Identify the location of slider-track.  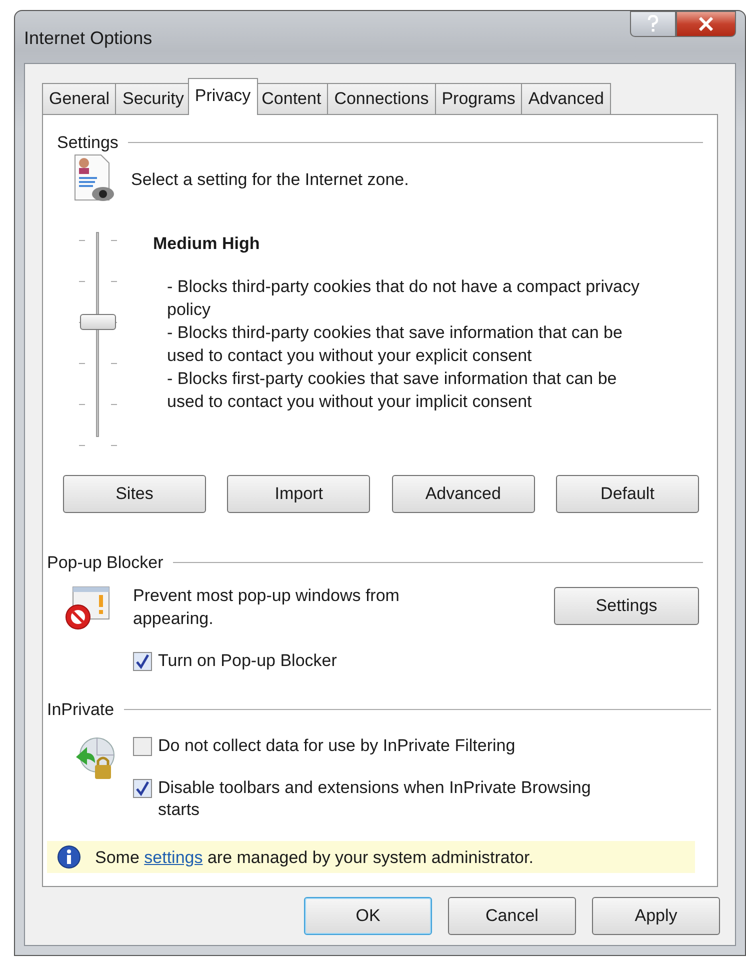
(97, 334).